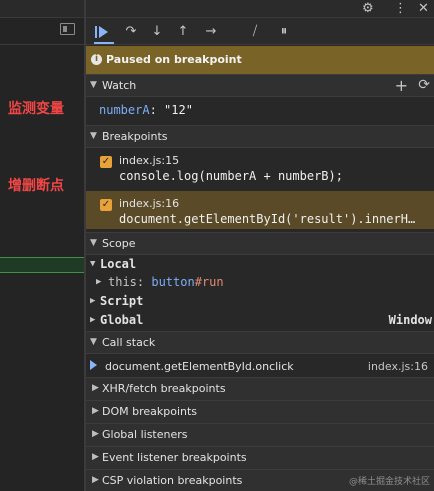  What do you see at coordinates (183, 31) in the screenshot?
I see `step-out-icon: ↑` at bounding box center [183, 31].